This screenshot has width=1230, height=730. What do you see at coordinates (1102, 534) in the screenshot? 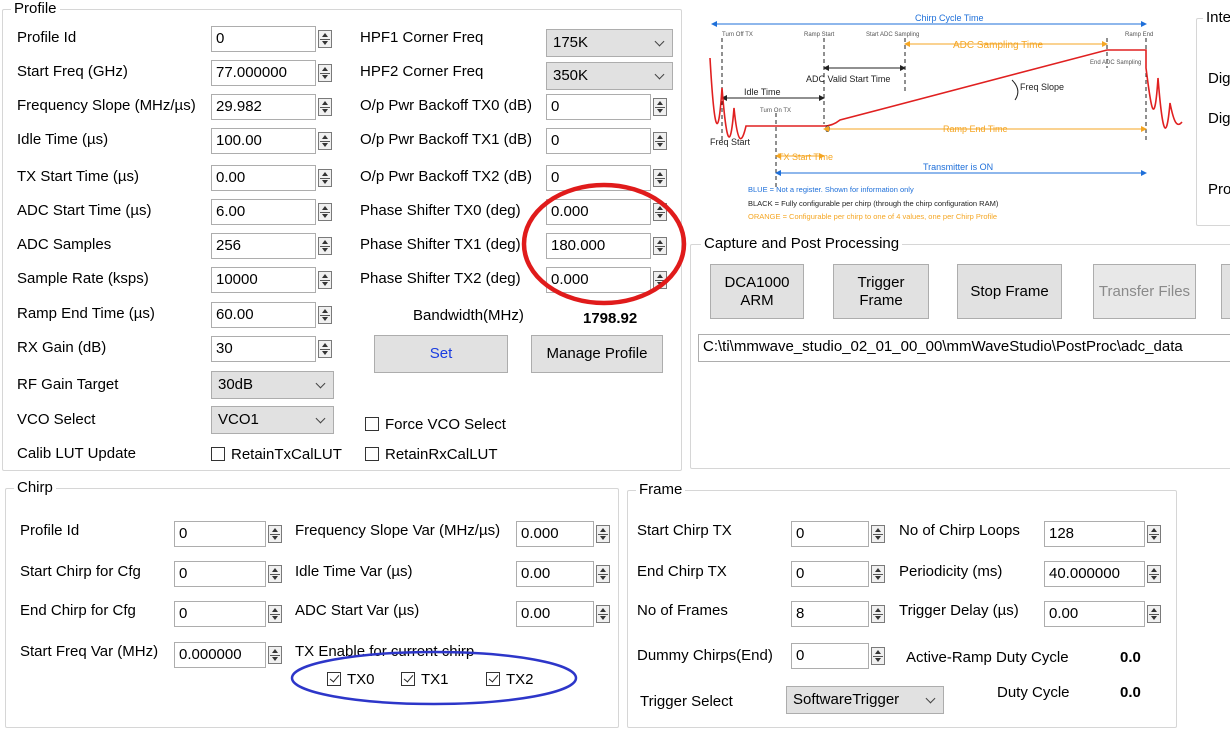
I see `chirp-loops-input: 128` at bounding box center [1102, 534].